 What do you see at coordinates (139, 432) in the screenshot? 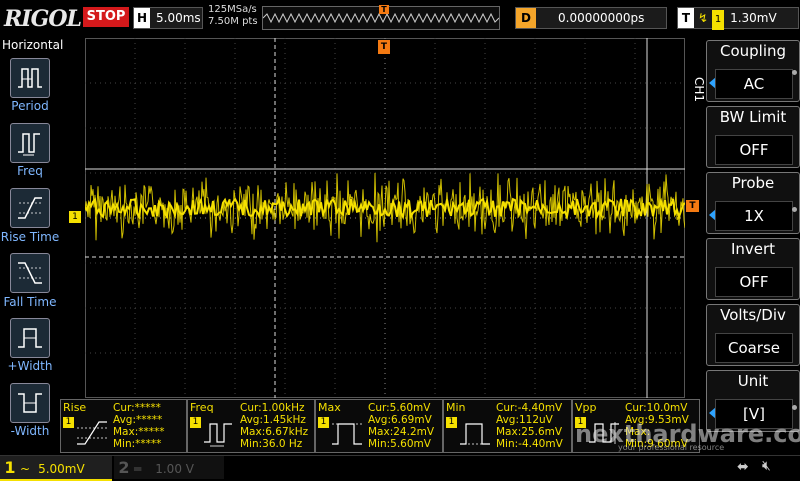
I see `measurement-max: Max:*****` at bounding box center [139, 432].